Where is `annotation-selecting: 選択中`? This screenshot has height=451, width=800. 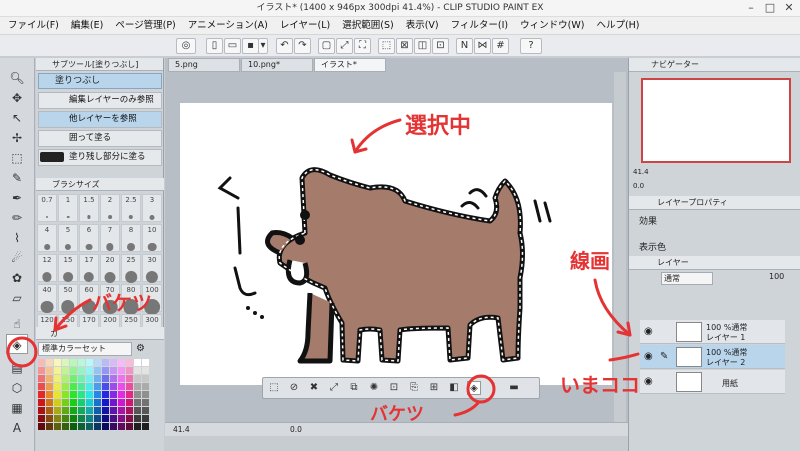 annotation-selecting: 選択中 is located at coordinates (438, 126).